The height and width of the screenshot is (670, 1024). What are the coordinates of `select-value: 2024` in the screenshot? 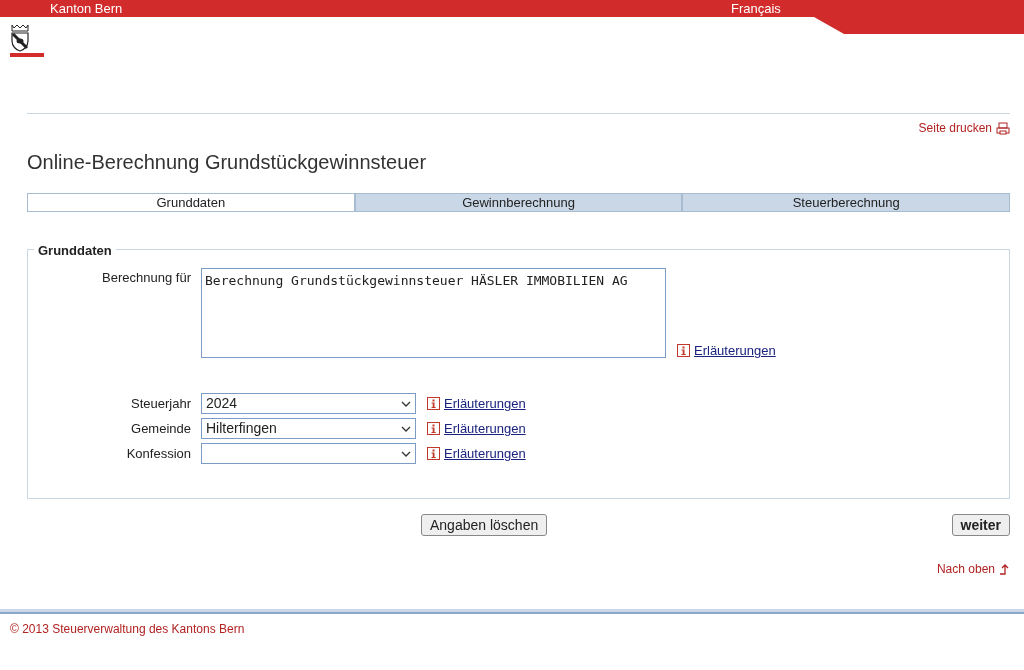 It's located at (222, 403).